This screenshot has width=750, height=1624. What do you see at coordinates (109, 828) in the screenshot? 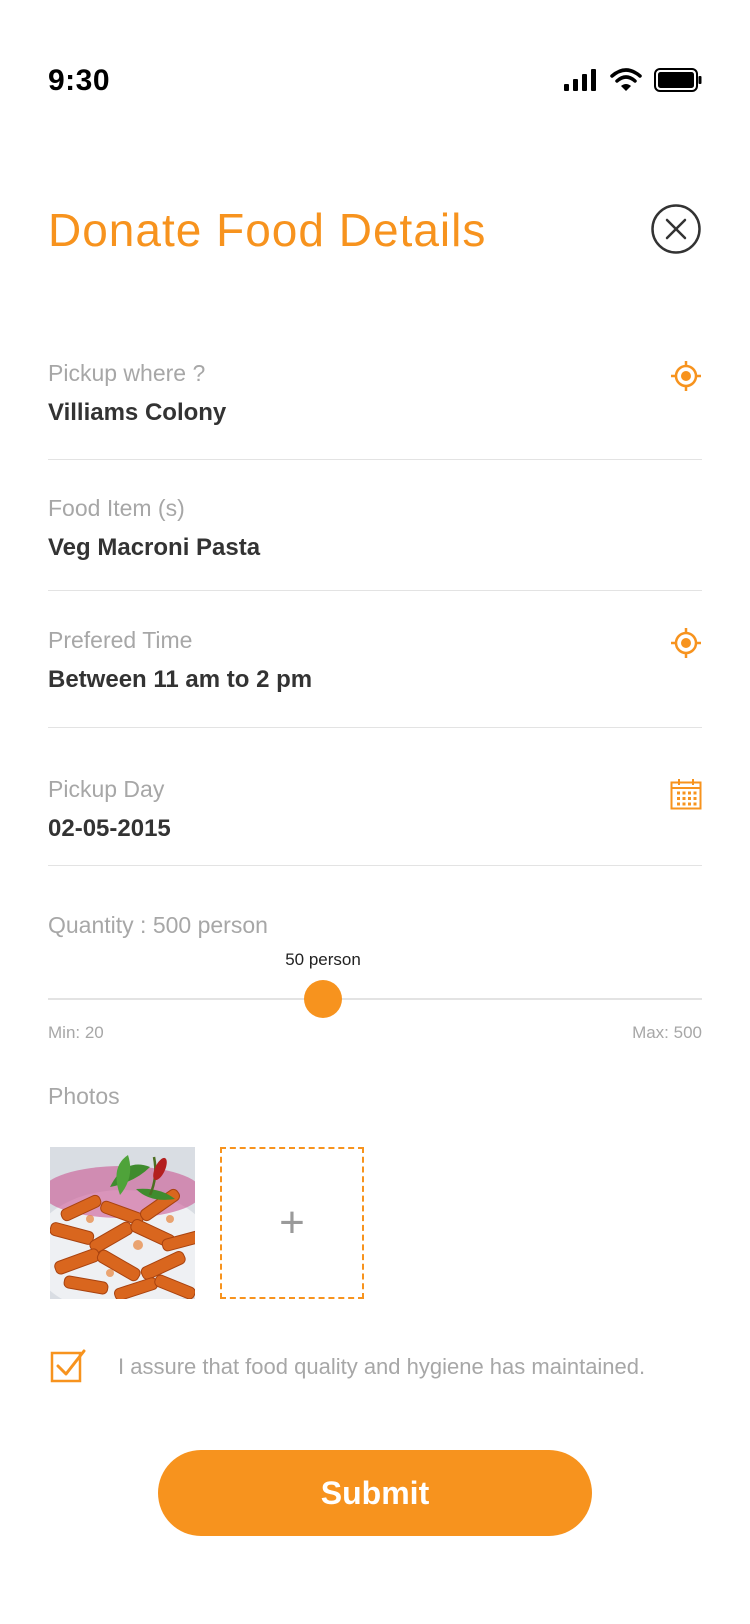
I see `pickup-day-value: 02-05-2015` at bounding box center [109, 828].